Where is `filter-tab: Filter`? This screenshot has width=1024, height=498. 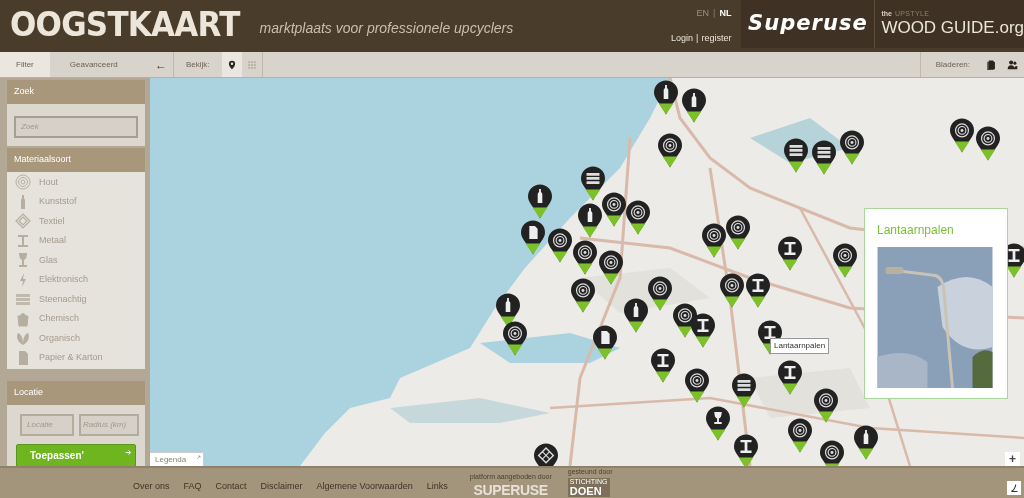
filter-tab: Filter is located at coordinates (25, 64).